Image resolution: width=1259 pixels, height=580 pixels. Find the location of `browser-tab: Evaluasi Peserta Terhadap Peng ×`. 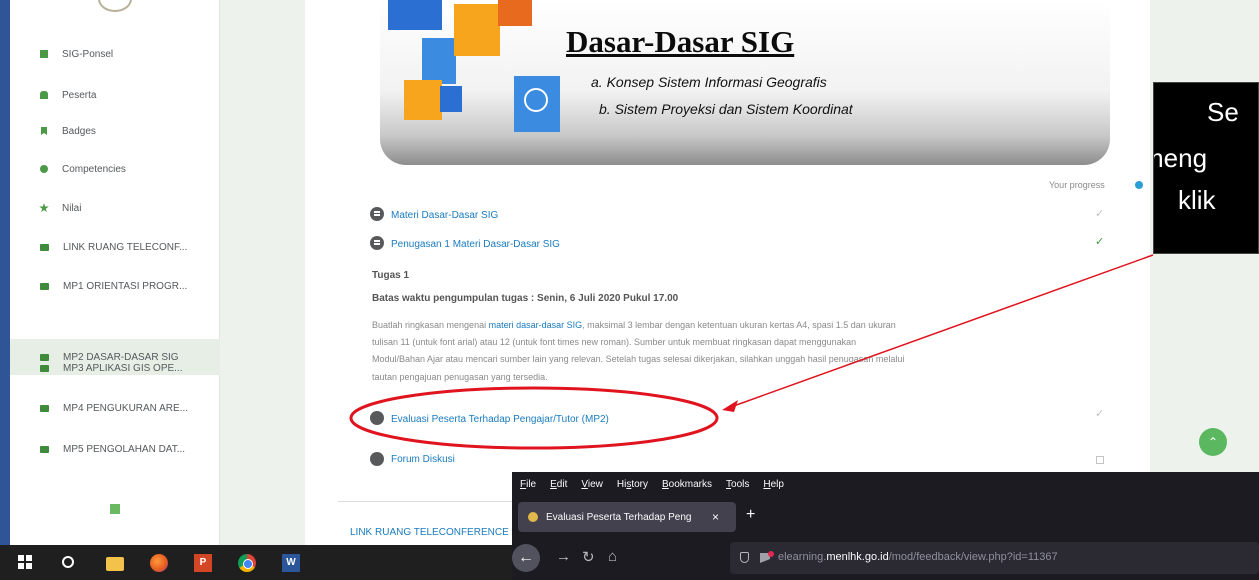

browser-tab: Evaluasi Peserta Terhadap Peng × is located at coordinates (627, 517).